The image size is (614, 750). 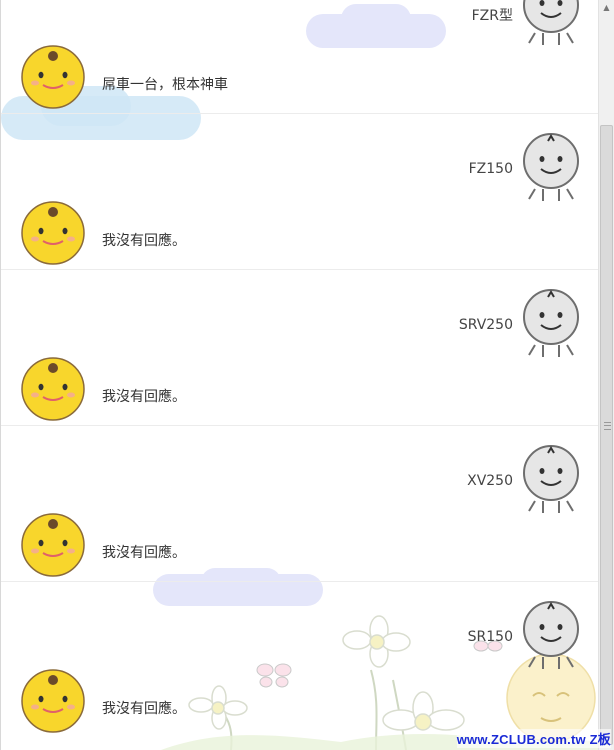 What do you see at coordinates (299, 57) in the screenshot?
I see `conversation-turn: FZR型 屌車一台，根本神車` at bounding box center [299, 57].